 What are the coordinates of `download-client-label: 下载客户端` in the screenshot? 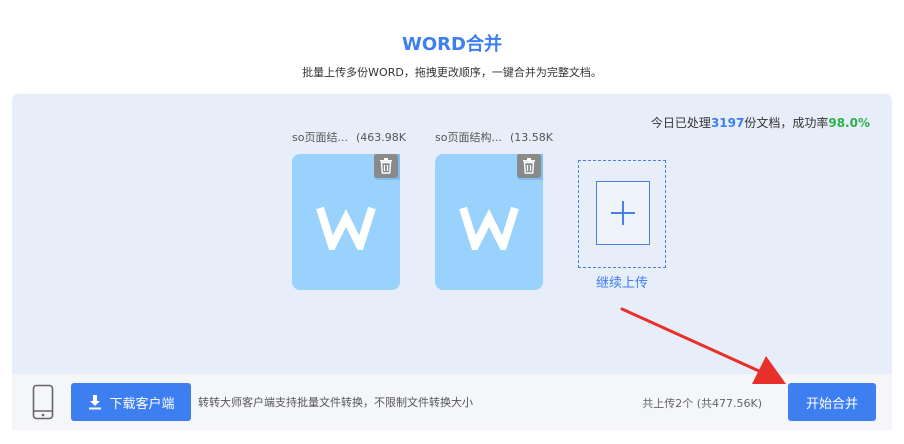 It's located at (142, 404).